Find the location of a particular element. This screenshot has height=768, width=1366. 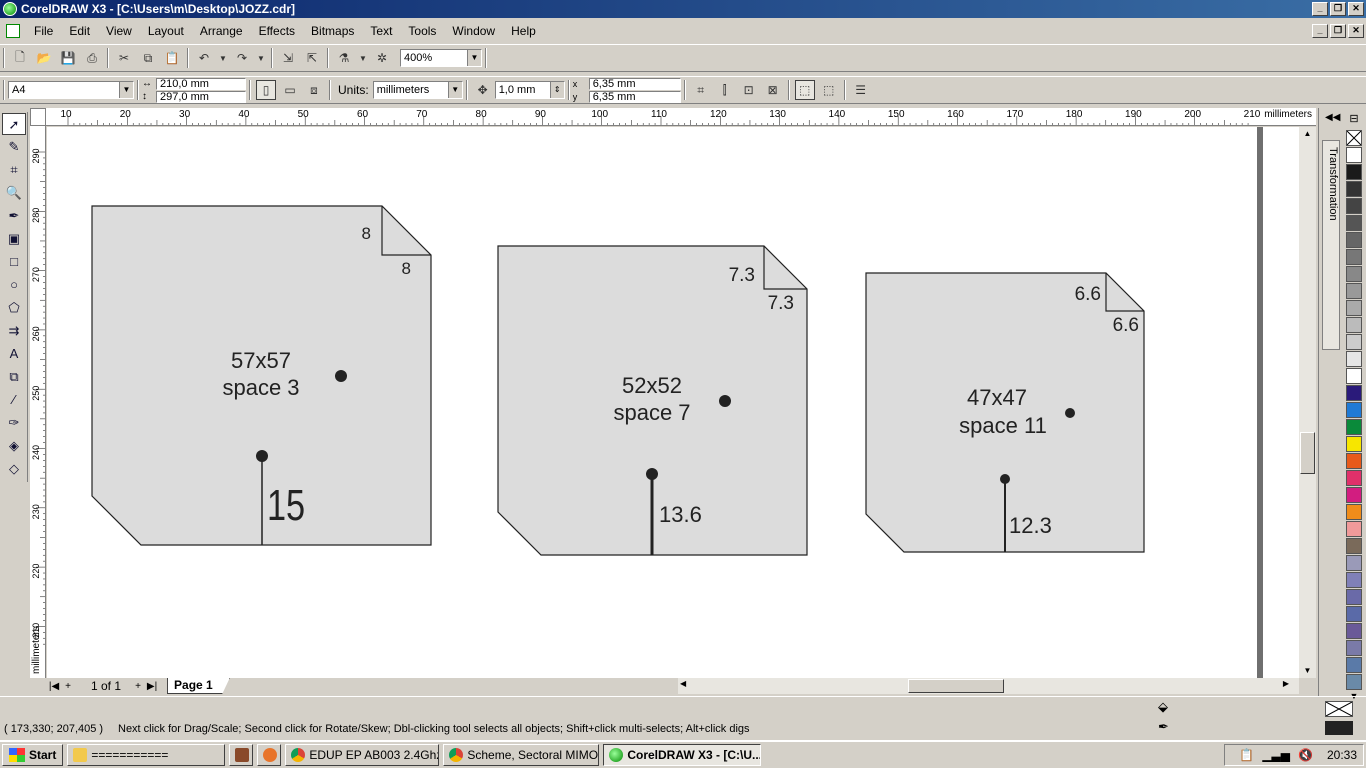

menu-layout: Layout is located at coordinates (166, 31).